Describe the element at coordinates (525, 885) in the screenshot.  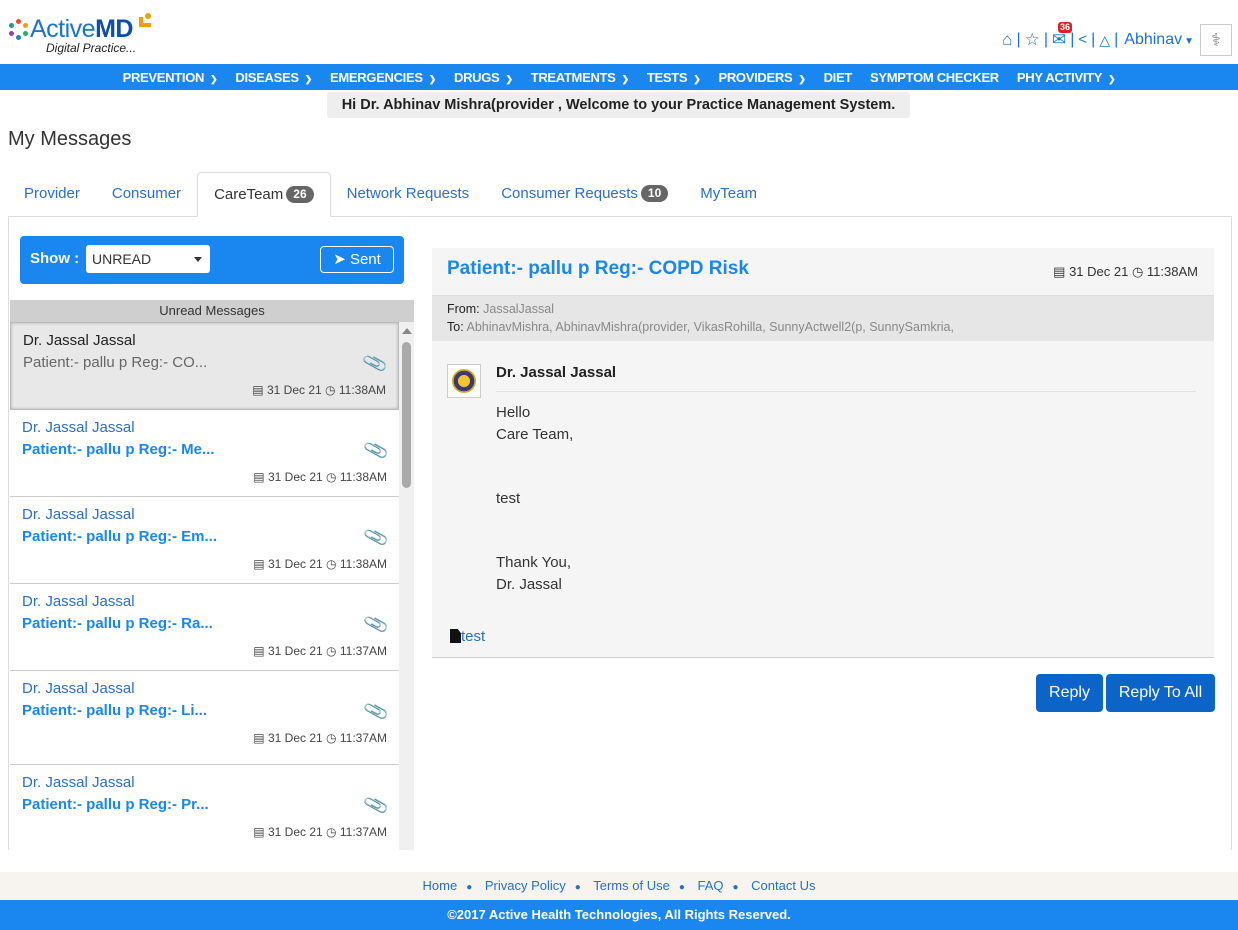
I see `footer-link-privacy: Privacy Policy` at that location.